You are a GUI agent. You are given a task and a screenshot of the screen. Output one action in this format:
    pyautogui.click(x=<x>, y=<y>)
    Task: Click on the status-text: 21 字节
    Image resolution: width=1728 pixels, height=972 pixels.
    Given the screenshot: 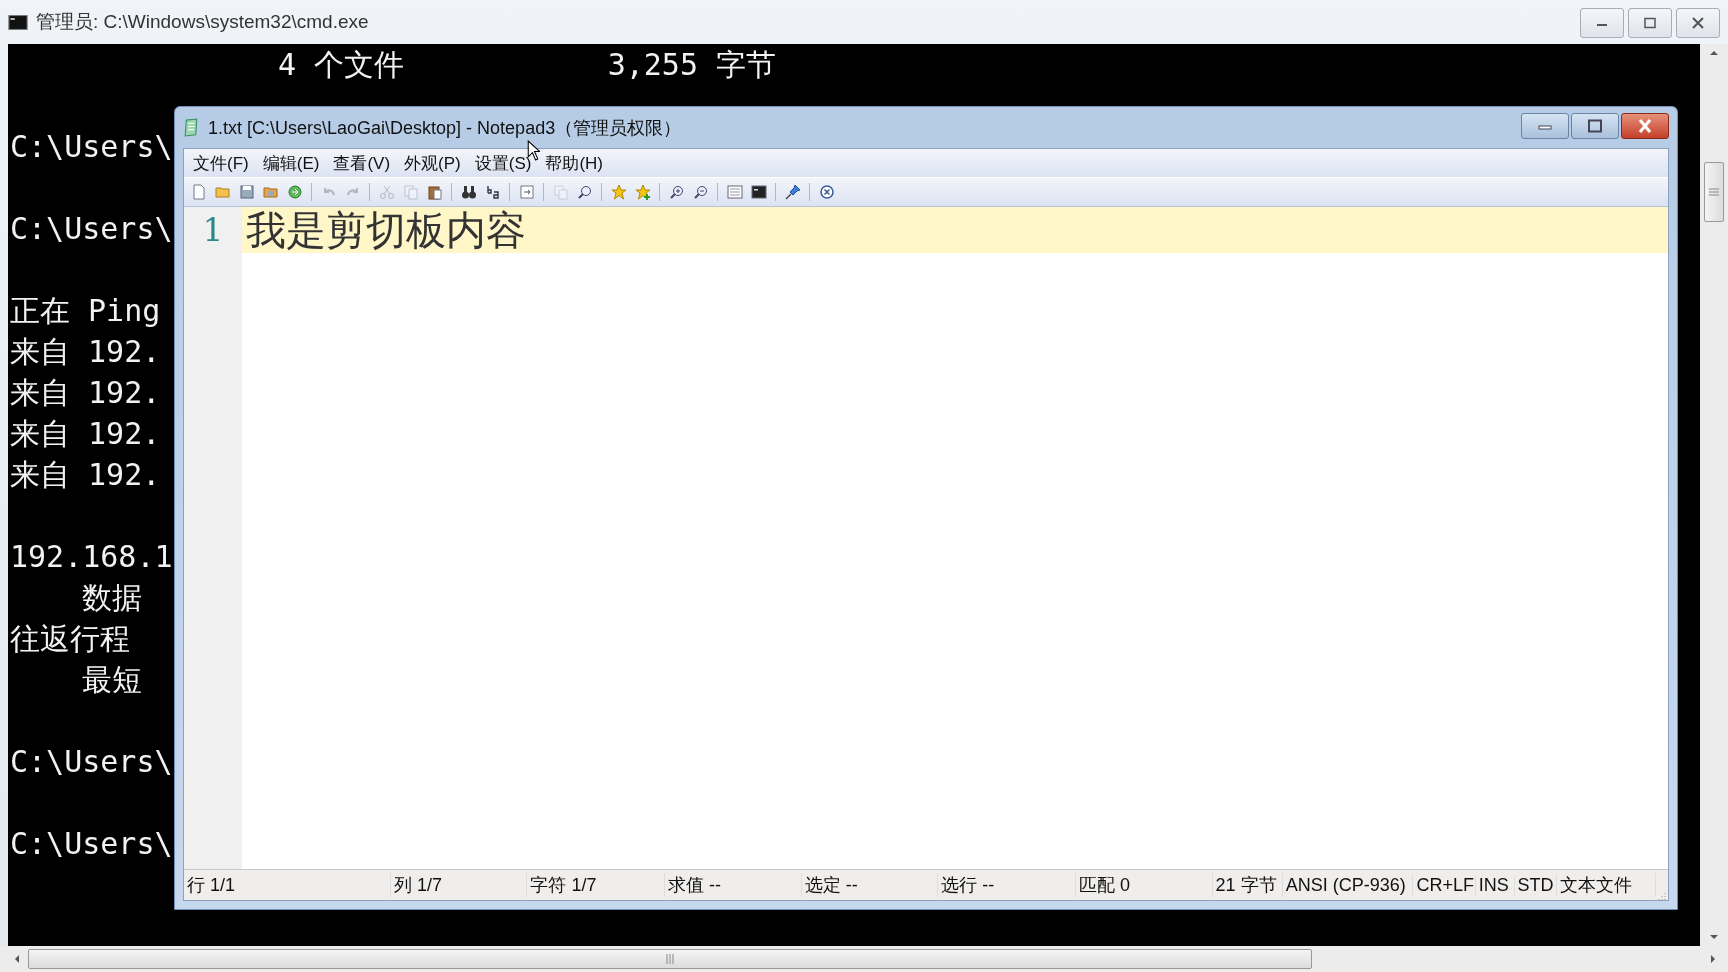 What is the action you would take?
    pyautogui.click(x=1247, y=885)
    